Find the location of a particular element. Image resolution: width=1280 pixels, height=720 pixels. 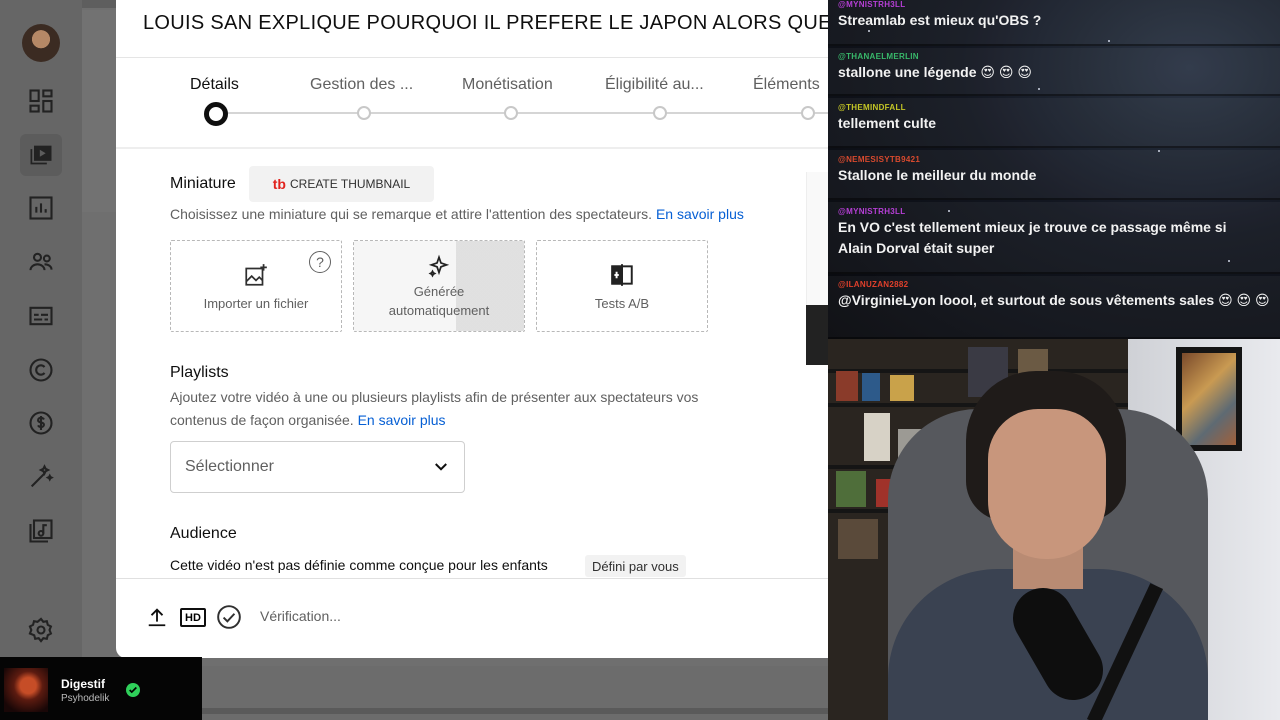

stepper-divider is located at coordinates (472, 148).